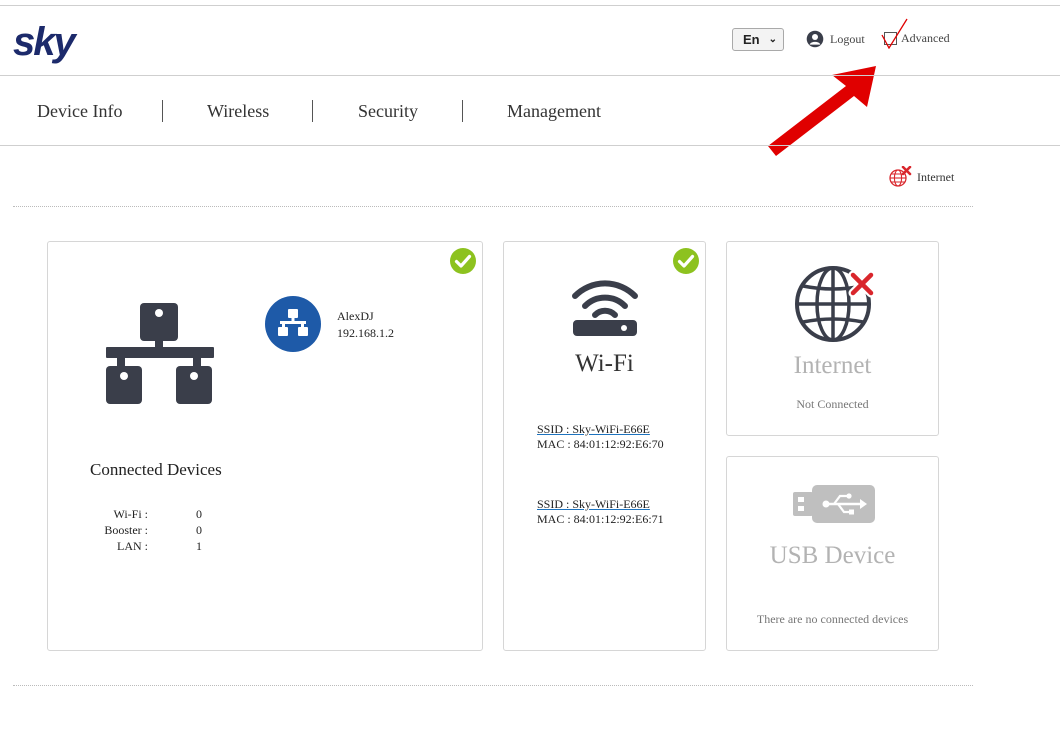 This screenshot has height=754, width=1060. I want to click on usb-device-status: There are no connected devices, so click(832, 619).